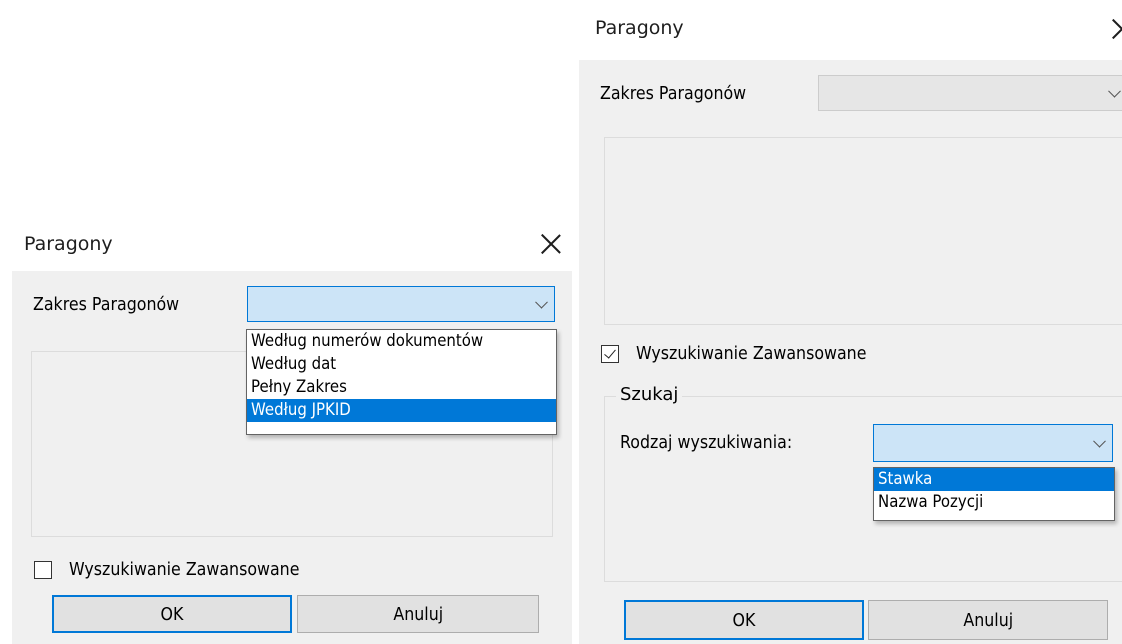 This screenshot has width=1122, height=644. Describe the element at coordinates (401, 304) in the screenshot. I see `left-range-combo` at that location.